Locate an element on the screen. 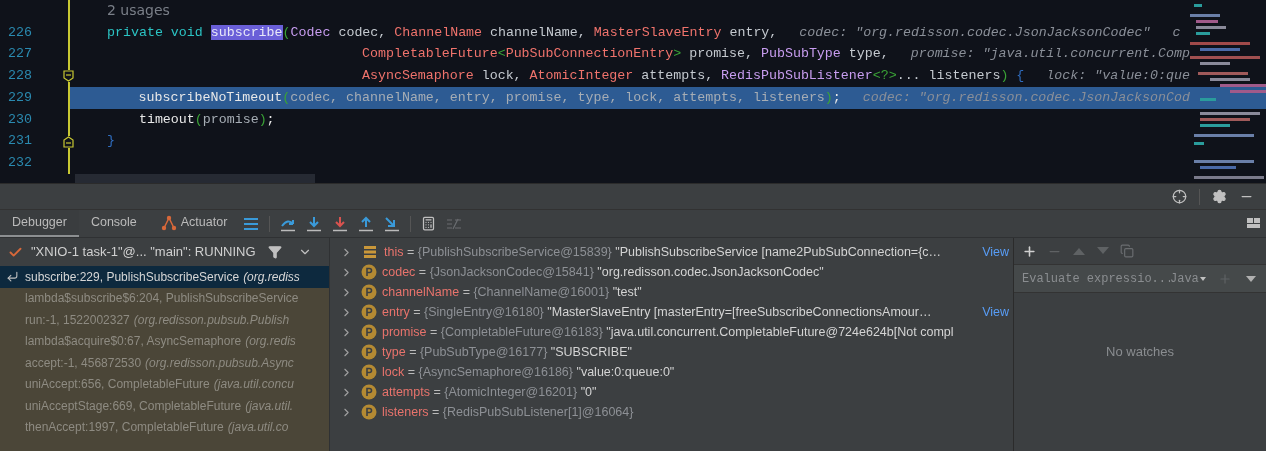  variable-entry: listeners = {RedisPubSubListener[1]@16064} is located at coordinates (697, 412).